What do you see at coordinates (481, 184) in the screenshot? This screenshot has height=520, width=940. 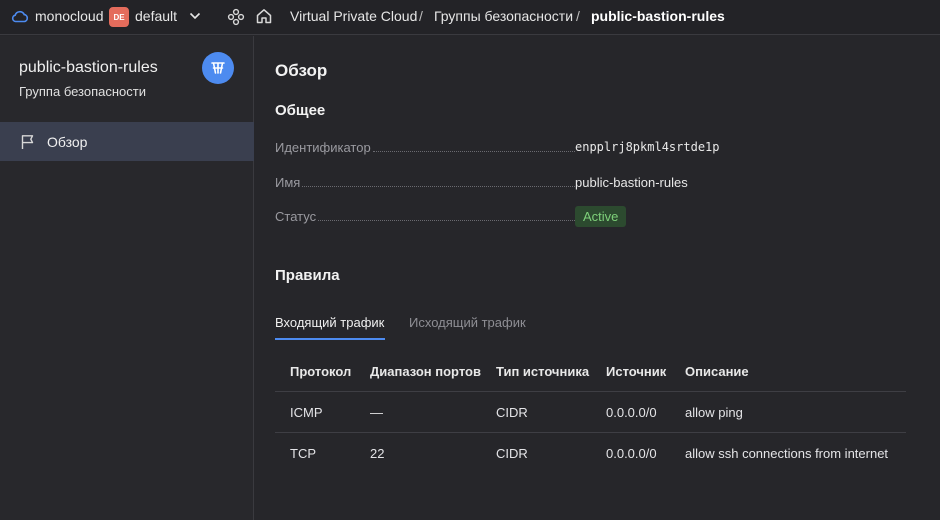 I see `field-name-row: Имя public-bastion-rules` at bounding box center [481, 184].